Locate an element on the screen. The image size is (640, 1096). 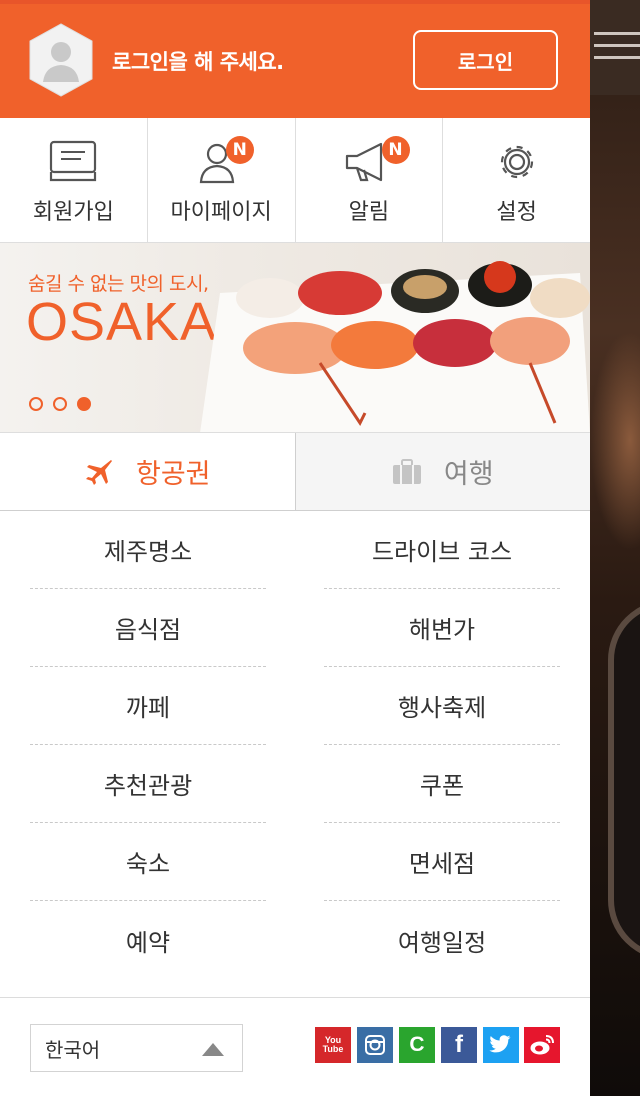
notification-new-badge: N is located at coordinates (395, 150).